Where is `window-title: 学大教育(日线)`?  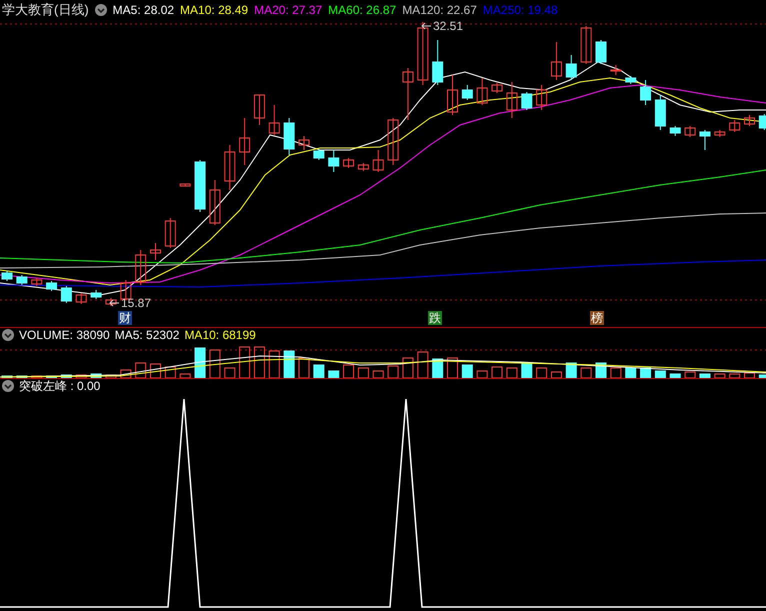 window-title: 学大教育(日线) is located at coordinates (45, 10).